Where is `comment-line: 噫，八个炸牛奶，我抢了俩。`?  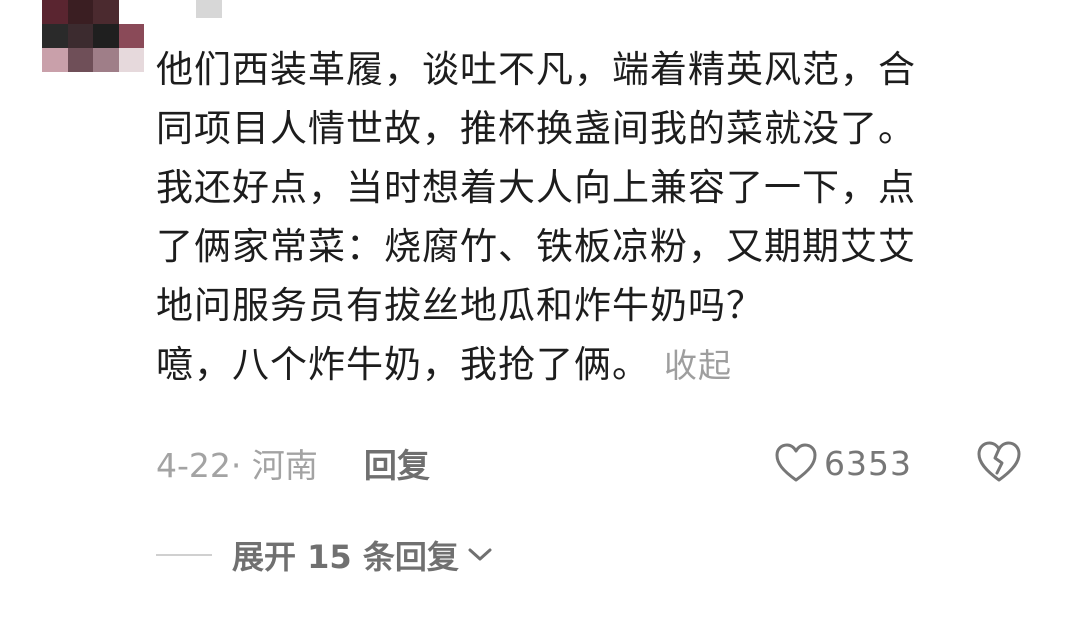
comment-line: 噫，八个炸牛奶，我抢了俩。 is located at coordinates (403, 364).